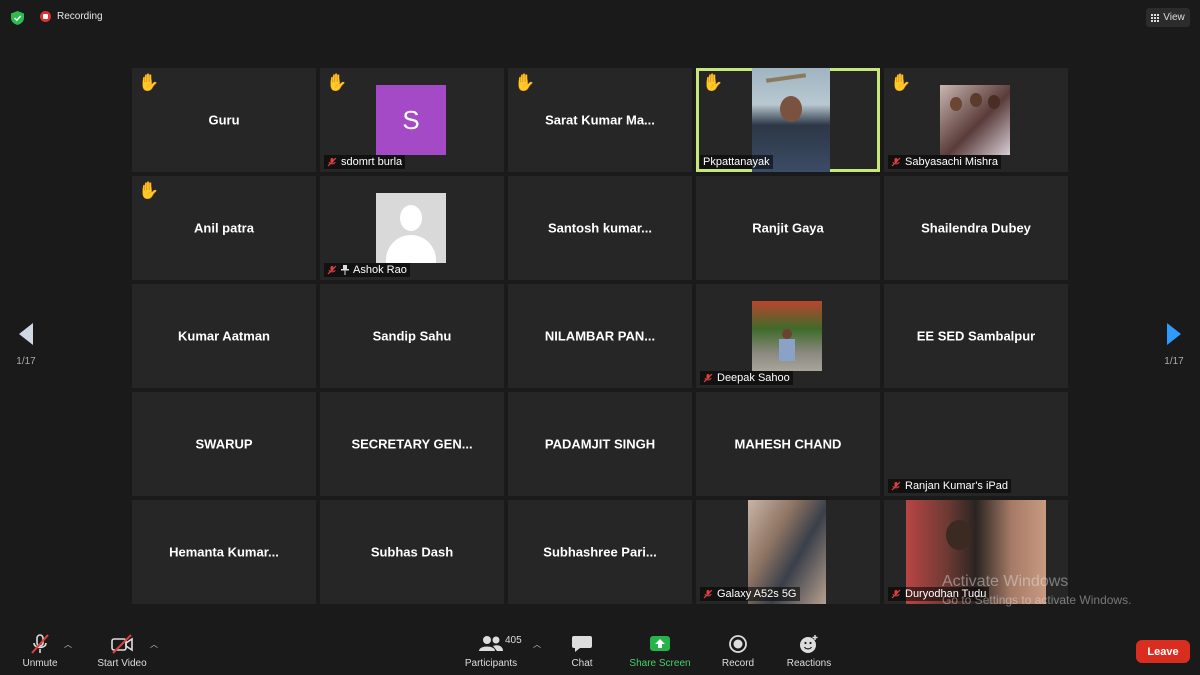 The width and height of the screenshot is (1200, 675). What do you see at coordinates (660, 643) in the screenshot?
I see `share-screen-icon` at bounding box center [660, 643].